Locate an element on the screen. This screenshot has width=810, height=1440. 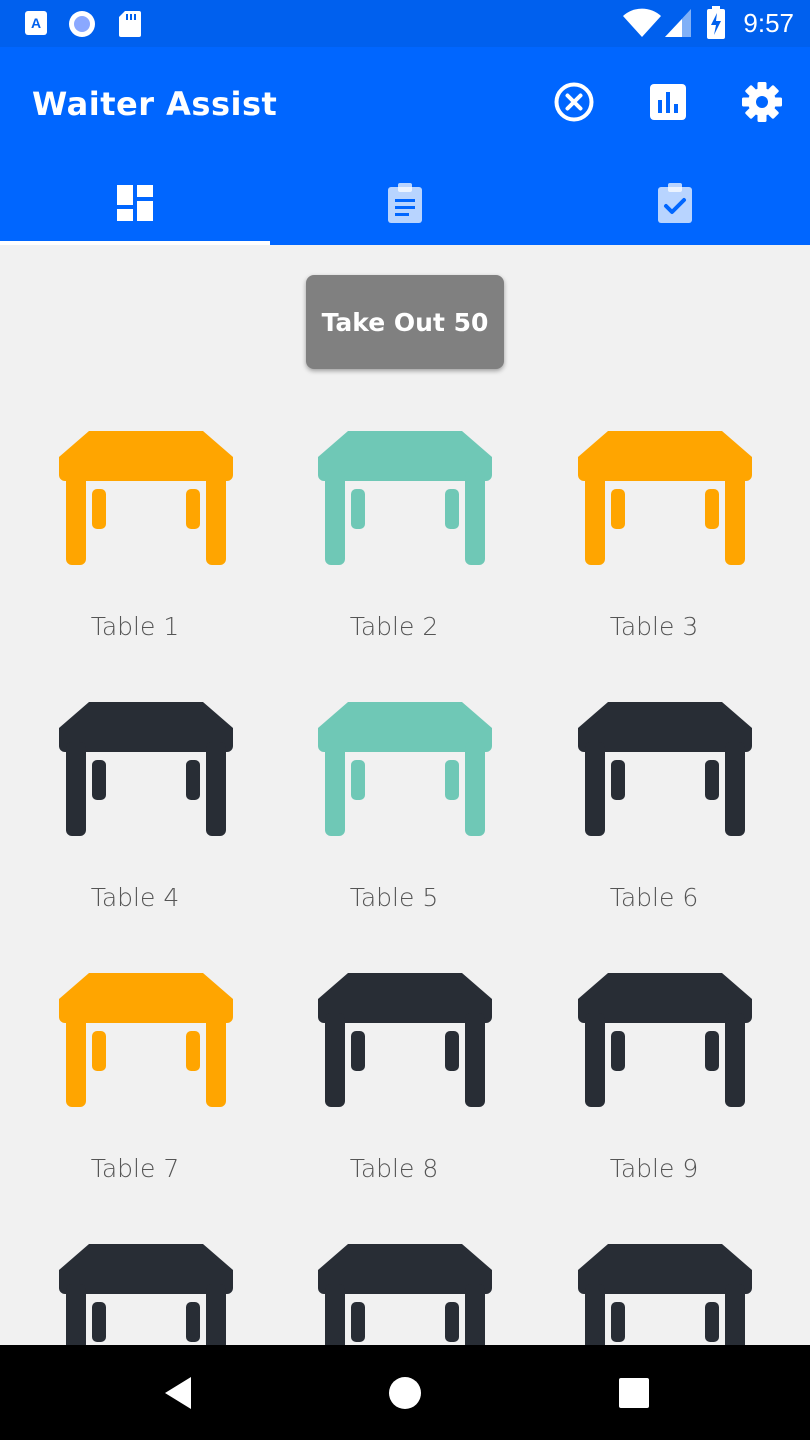
home-button is located at coordinates (405, 1393).